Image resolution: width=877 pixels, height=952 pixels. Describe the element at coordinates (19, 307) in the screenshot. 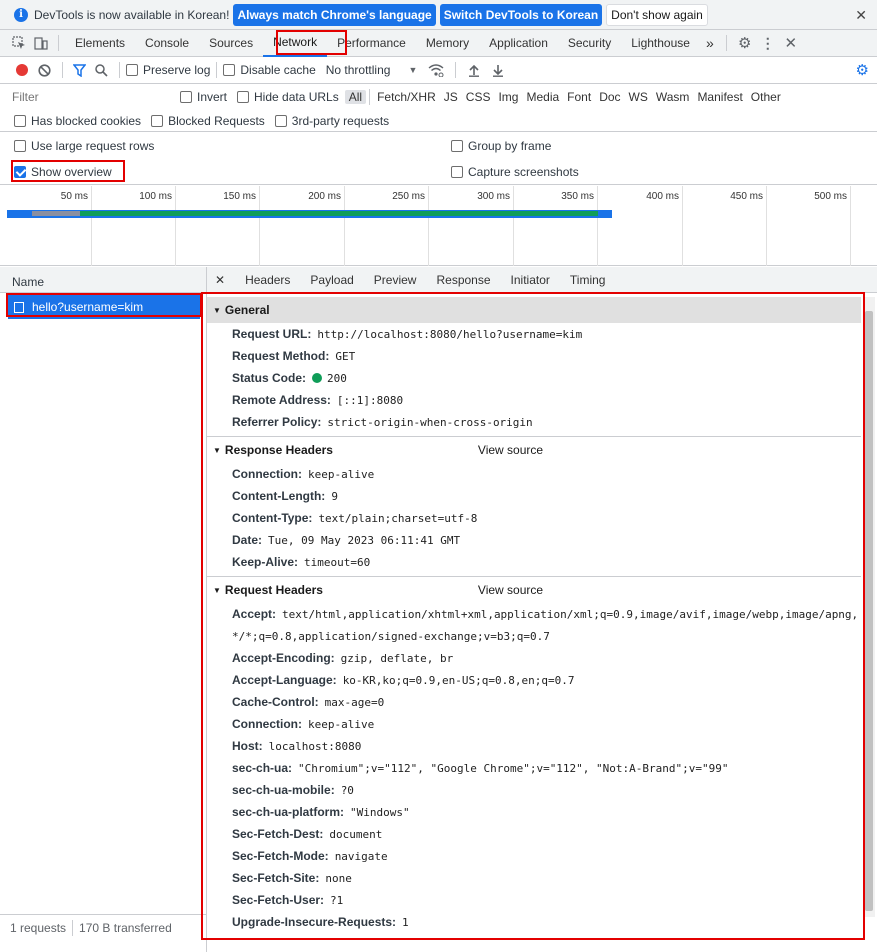

I see `document-icon` at that location.